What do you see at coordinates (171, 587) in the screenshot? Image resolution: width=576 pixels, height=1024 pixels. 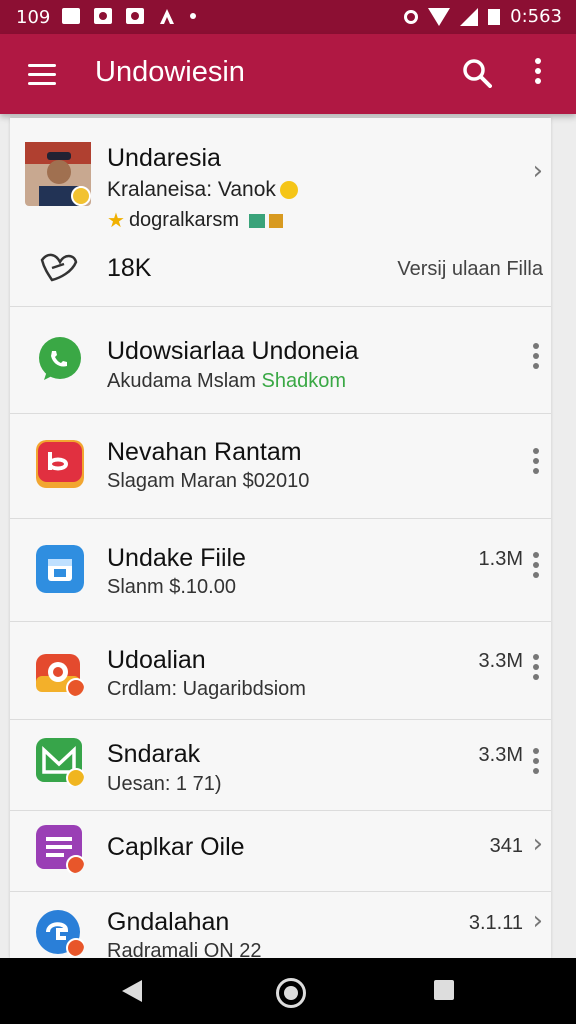 I see `item-subtitle: Slanm $.10.00` at bounding box center [171, 587].